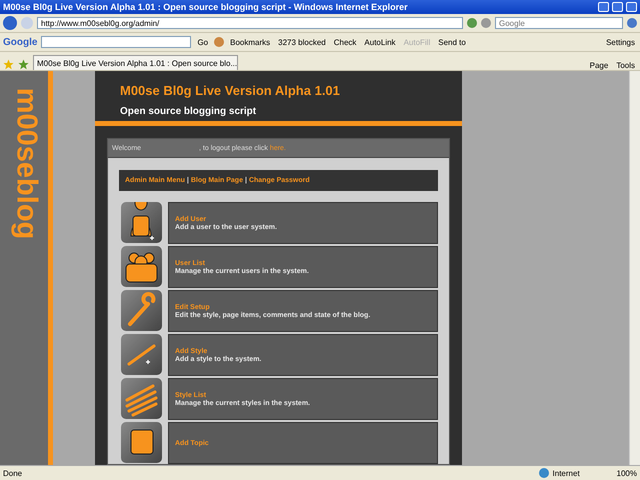  I want to click on zone-text: Internet, so click(566, 473).